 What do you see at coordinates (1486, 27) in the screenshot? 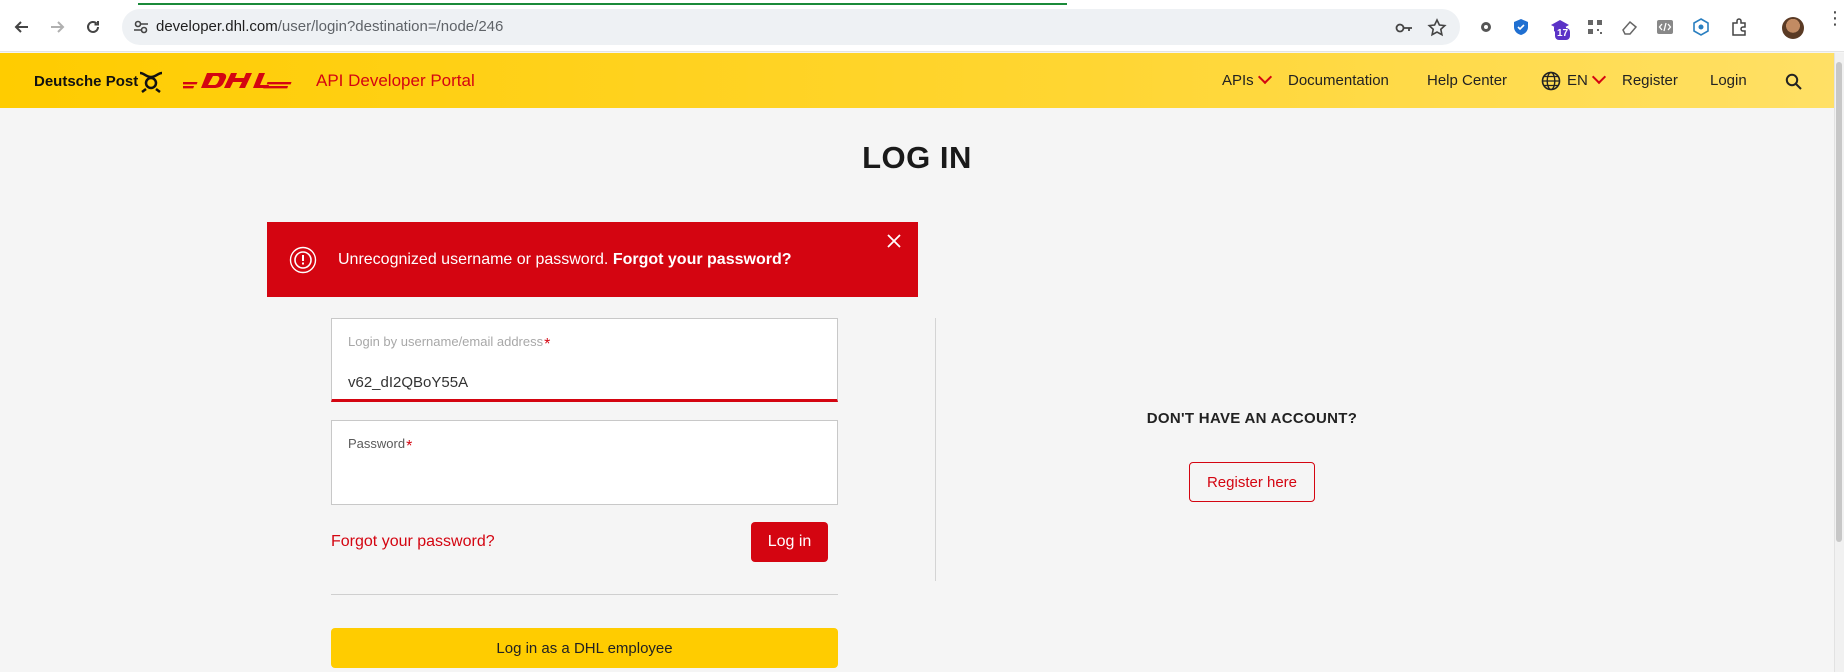
I see `extension-gear-icon` at bounding box center [1486, 27].